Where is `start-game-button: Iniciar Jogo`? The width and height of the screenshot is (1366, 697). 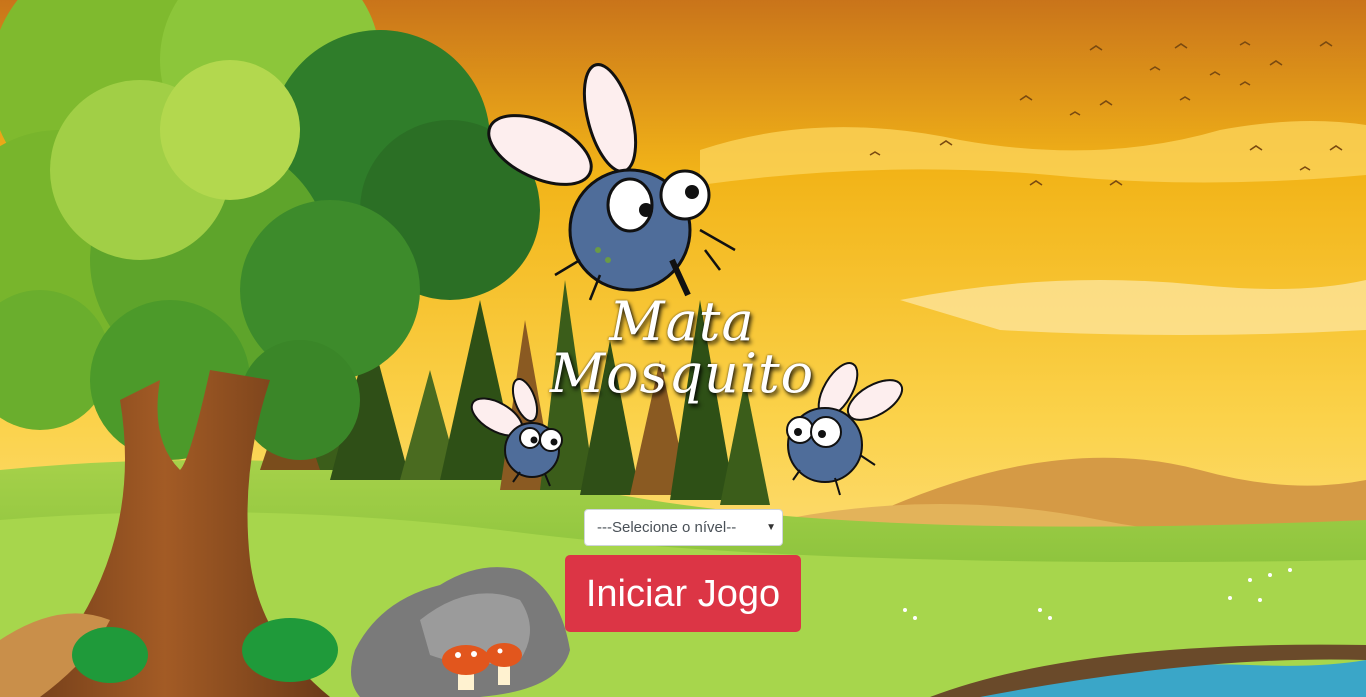
start-game-button: Iniciar Jogo is located at coordinates (683, 593).